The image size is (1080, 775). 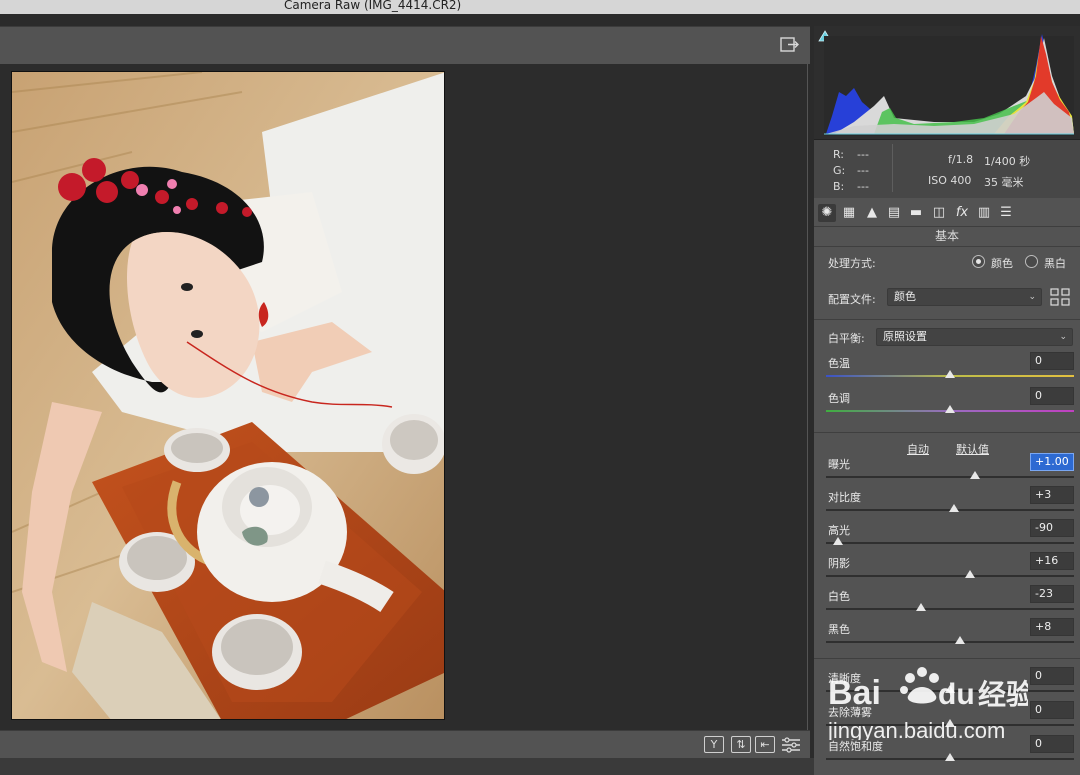 I want to click on slider-row: 清晰度 0, so click(x=950, y=683).